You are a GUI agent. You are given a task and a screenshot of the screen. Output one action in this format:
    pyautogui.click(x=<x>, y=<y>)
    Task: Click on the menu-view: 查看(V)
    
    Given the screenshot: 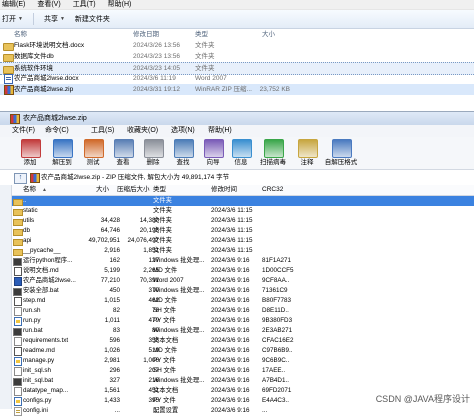 What is the action you would take?
    pyautogui.click(x=48, y=4)
    